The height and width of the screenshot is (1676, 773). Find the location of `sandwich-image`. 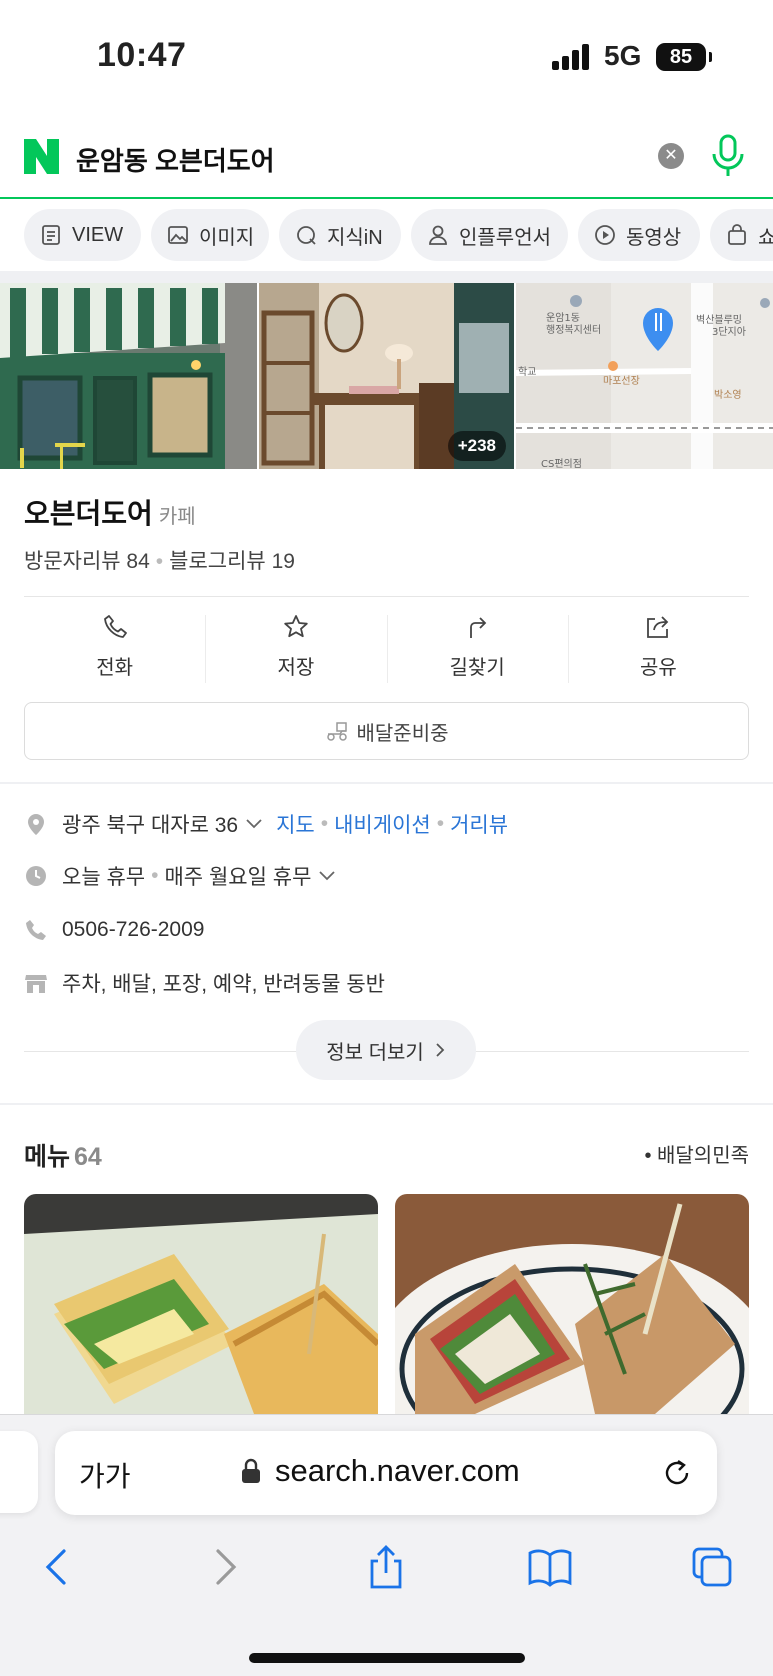

sandwich-image is located at coordinates (201, 1304).